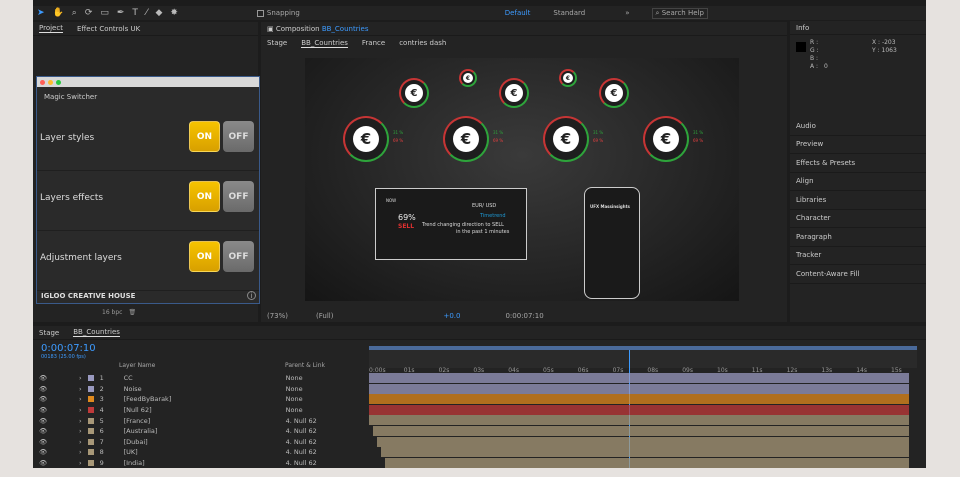 The width and height of the screenshot is (960, 477). What do you see at coordinates (278, 13) in the screenshot?
I see `snapping-toggle: Snapping` at bounding box center [278, 13].